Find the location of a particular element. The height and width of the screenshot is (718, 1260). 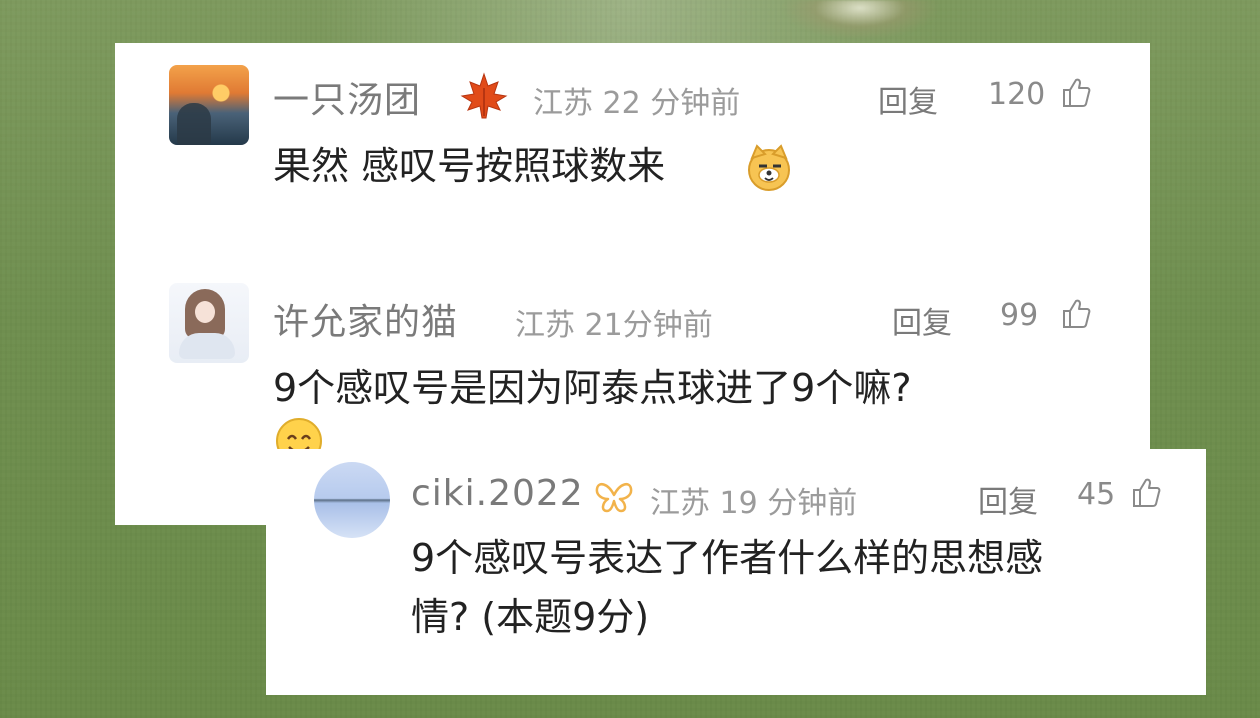

like-count: 45 is located at coordinates (1096, 494).